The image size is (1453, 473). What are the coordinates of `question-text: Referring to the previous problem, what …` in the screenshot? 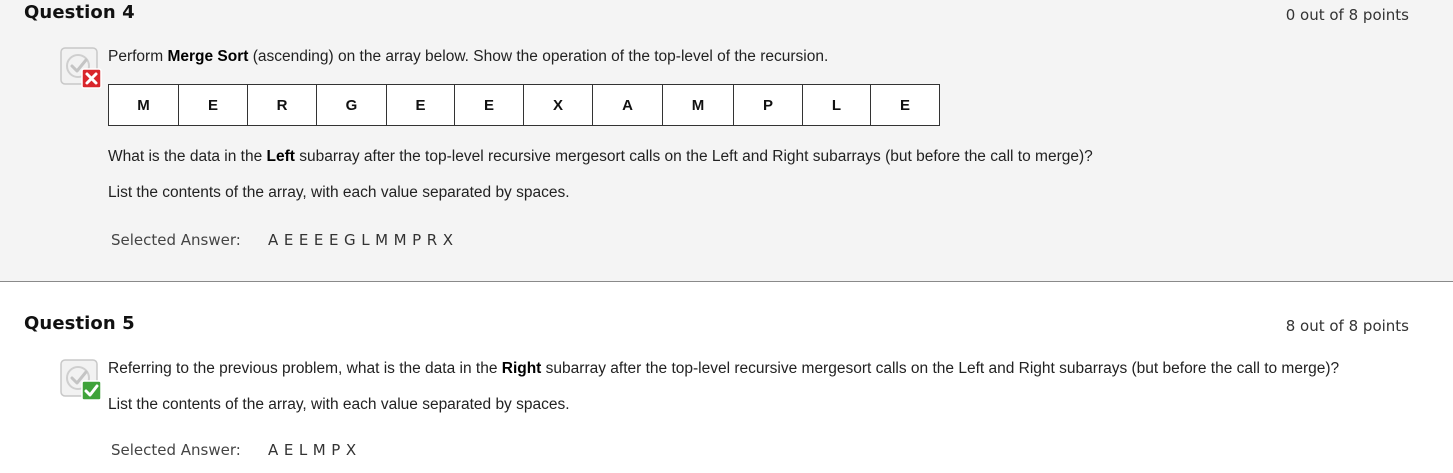 It's located at (723, 369).